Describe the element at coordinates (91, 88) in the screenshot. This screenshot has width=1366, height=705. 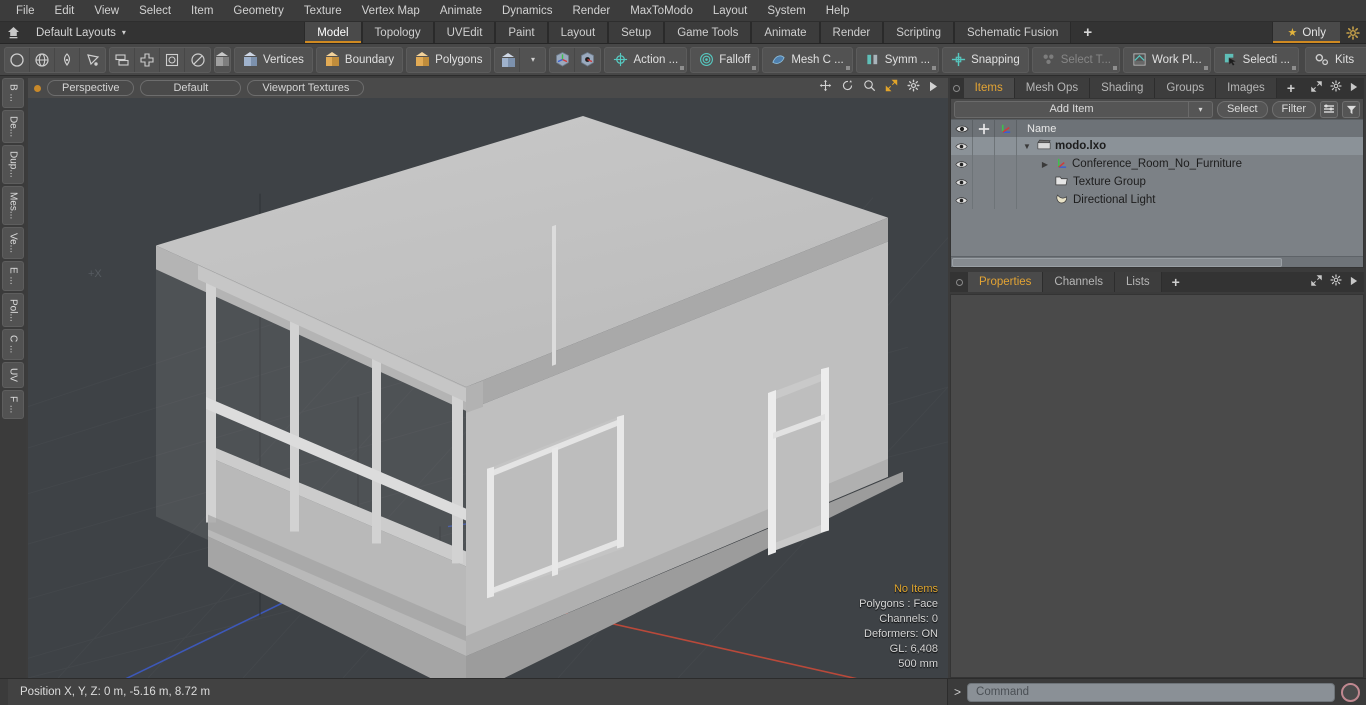
I see `viewport-camera-selector: Perspective` at that location.